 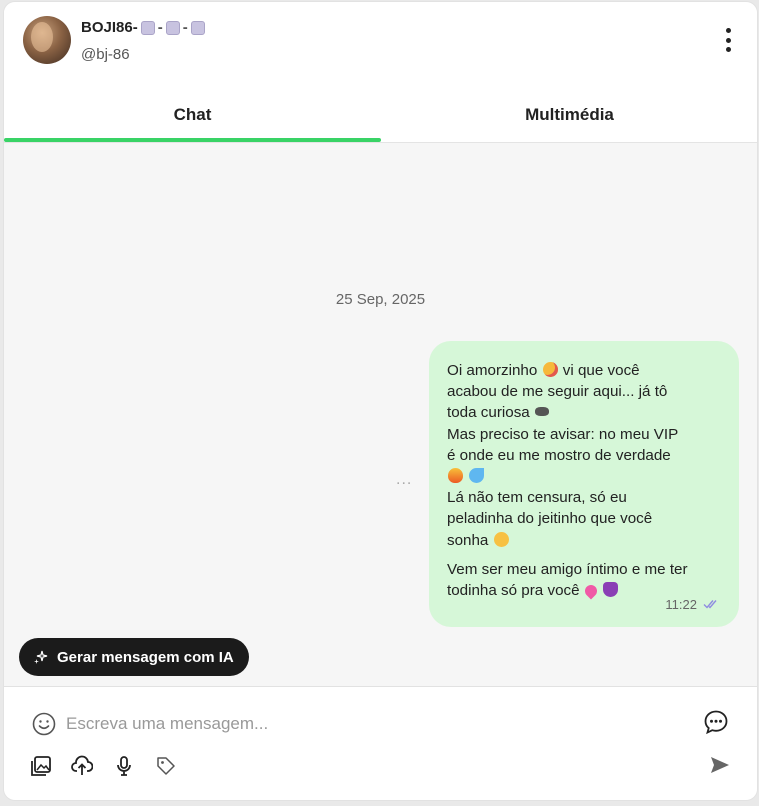 What do you see at coordinates (681, 604) in the screenshot?
I see `message-time: 11:22` at bounding box center [681, 604].